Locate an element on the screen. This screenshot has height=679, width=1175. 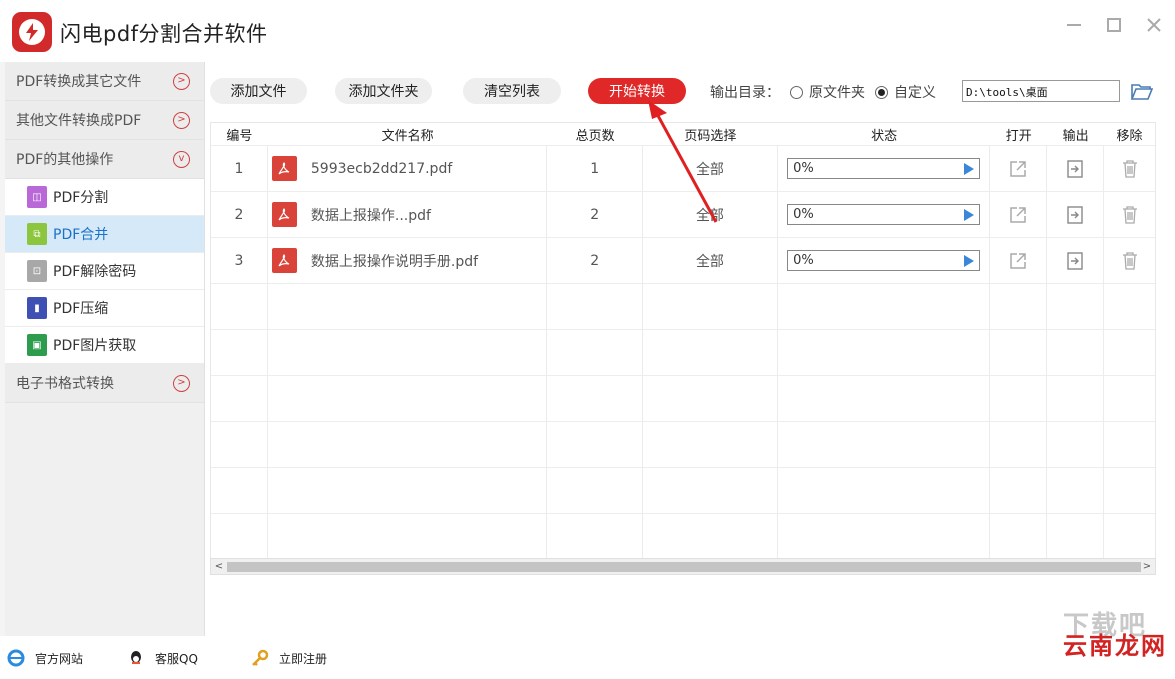
folder-open-icon is located at coordinates (1142, 91).